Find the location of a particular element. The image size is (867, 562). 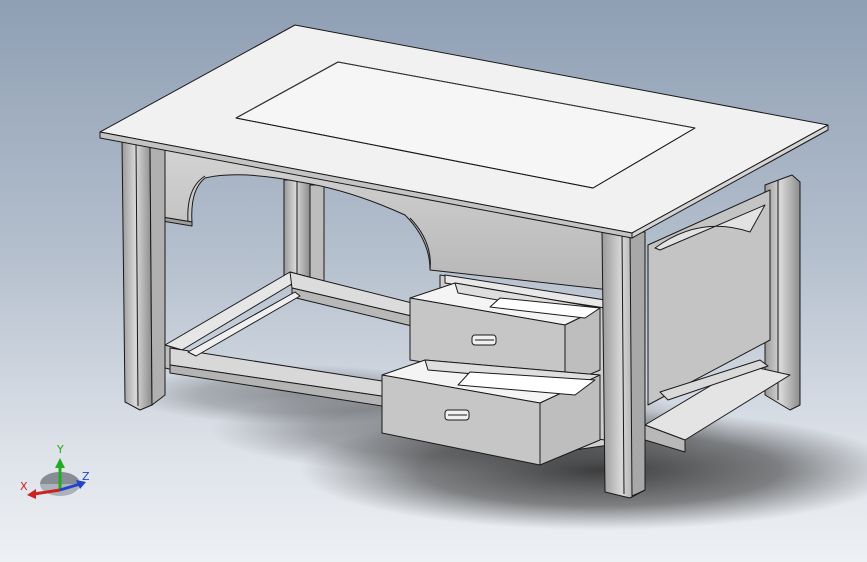

triad-x-label: X is located at coordinates (24, 486).